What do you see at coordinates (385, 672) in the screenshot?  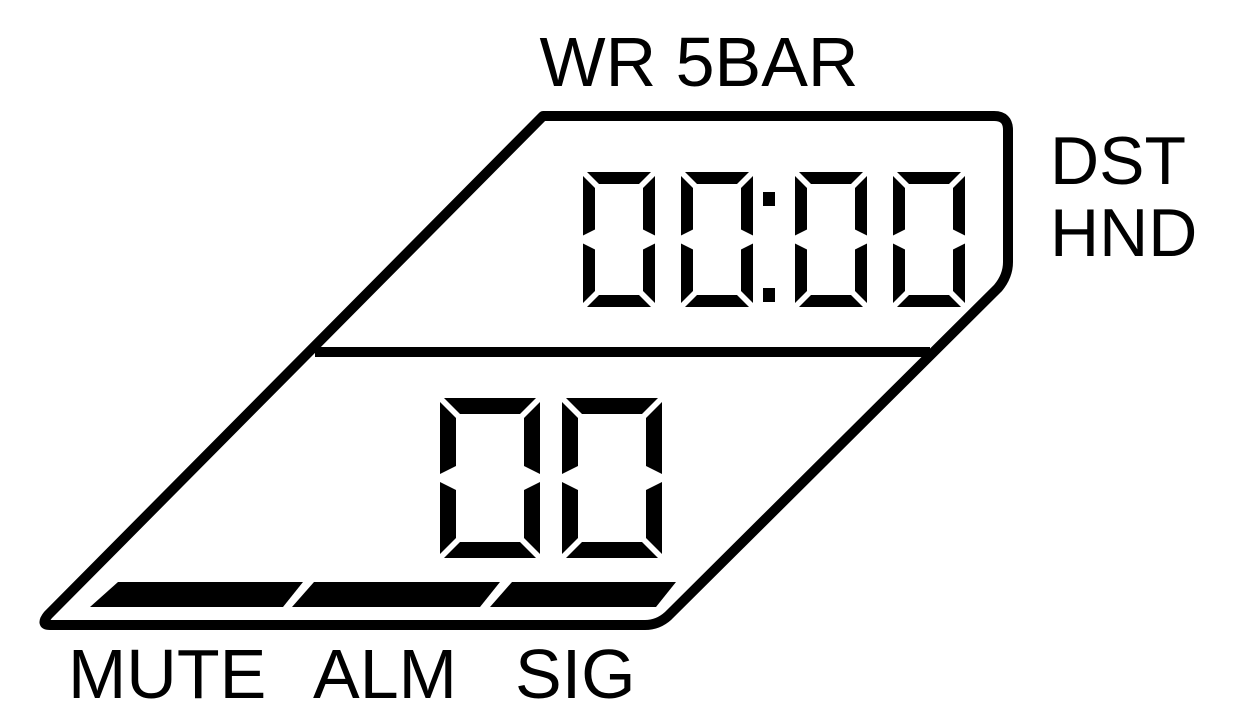 I see `alarm-label: ALM` at bounding box center [385, 672].